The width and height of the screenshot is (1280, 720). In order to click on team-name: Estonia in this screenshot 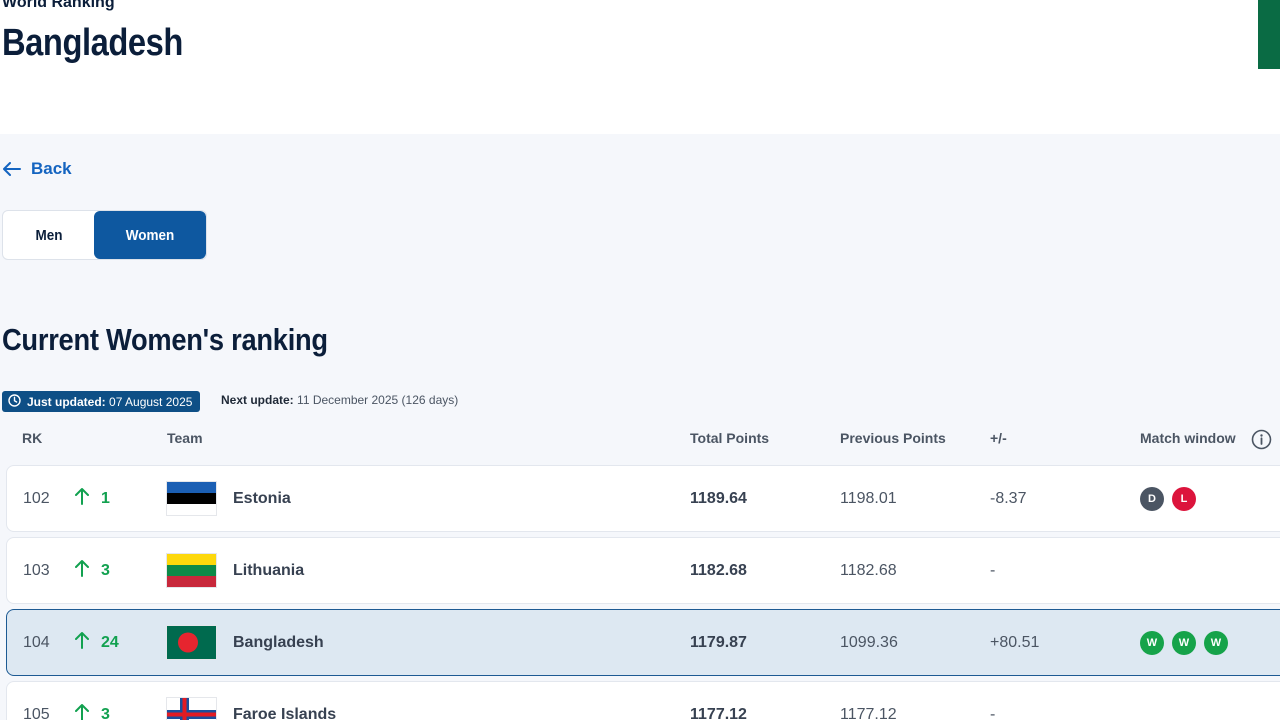, I will do `click(262, 498)`.